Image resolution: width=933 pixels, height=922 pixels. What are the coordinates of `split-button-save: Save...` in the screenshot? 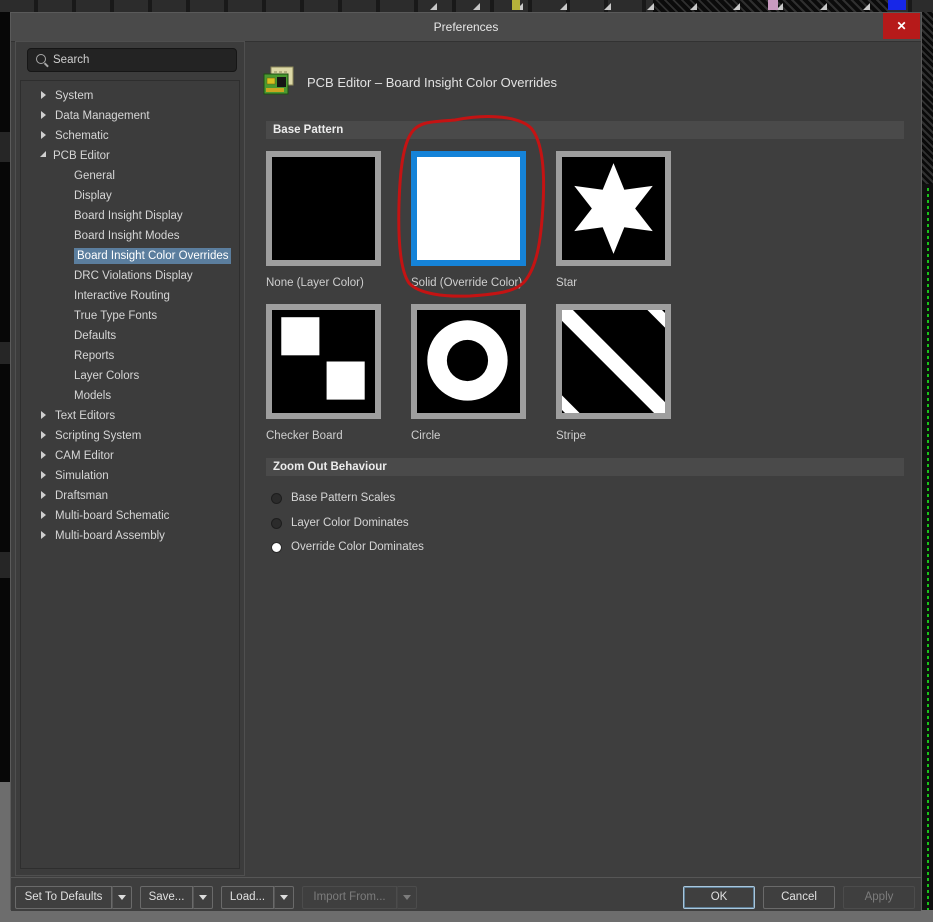 It's located at (176, 897).